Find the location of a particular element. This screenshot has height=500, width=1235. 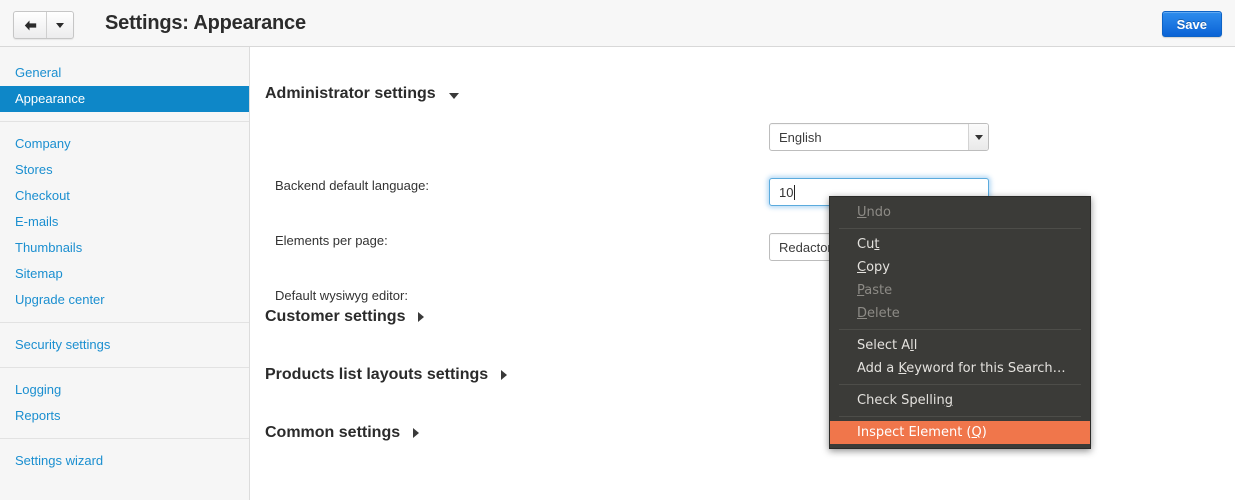

section-title: Customer settings is located at coordinates (335, 316).